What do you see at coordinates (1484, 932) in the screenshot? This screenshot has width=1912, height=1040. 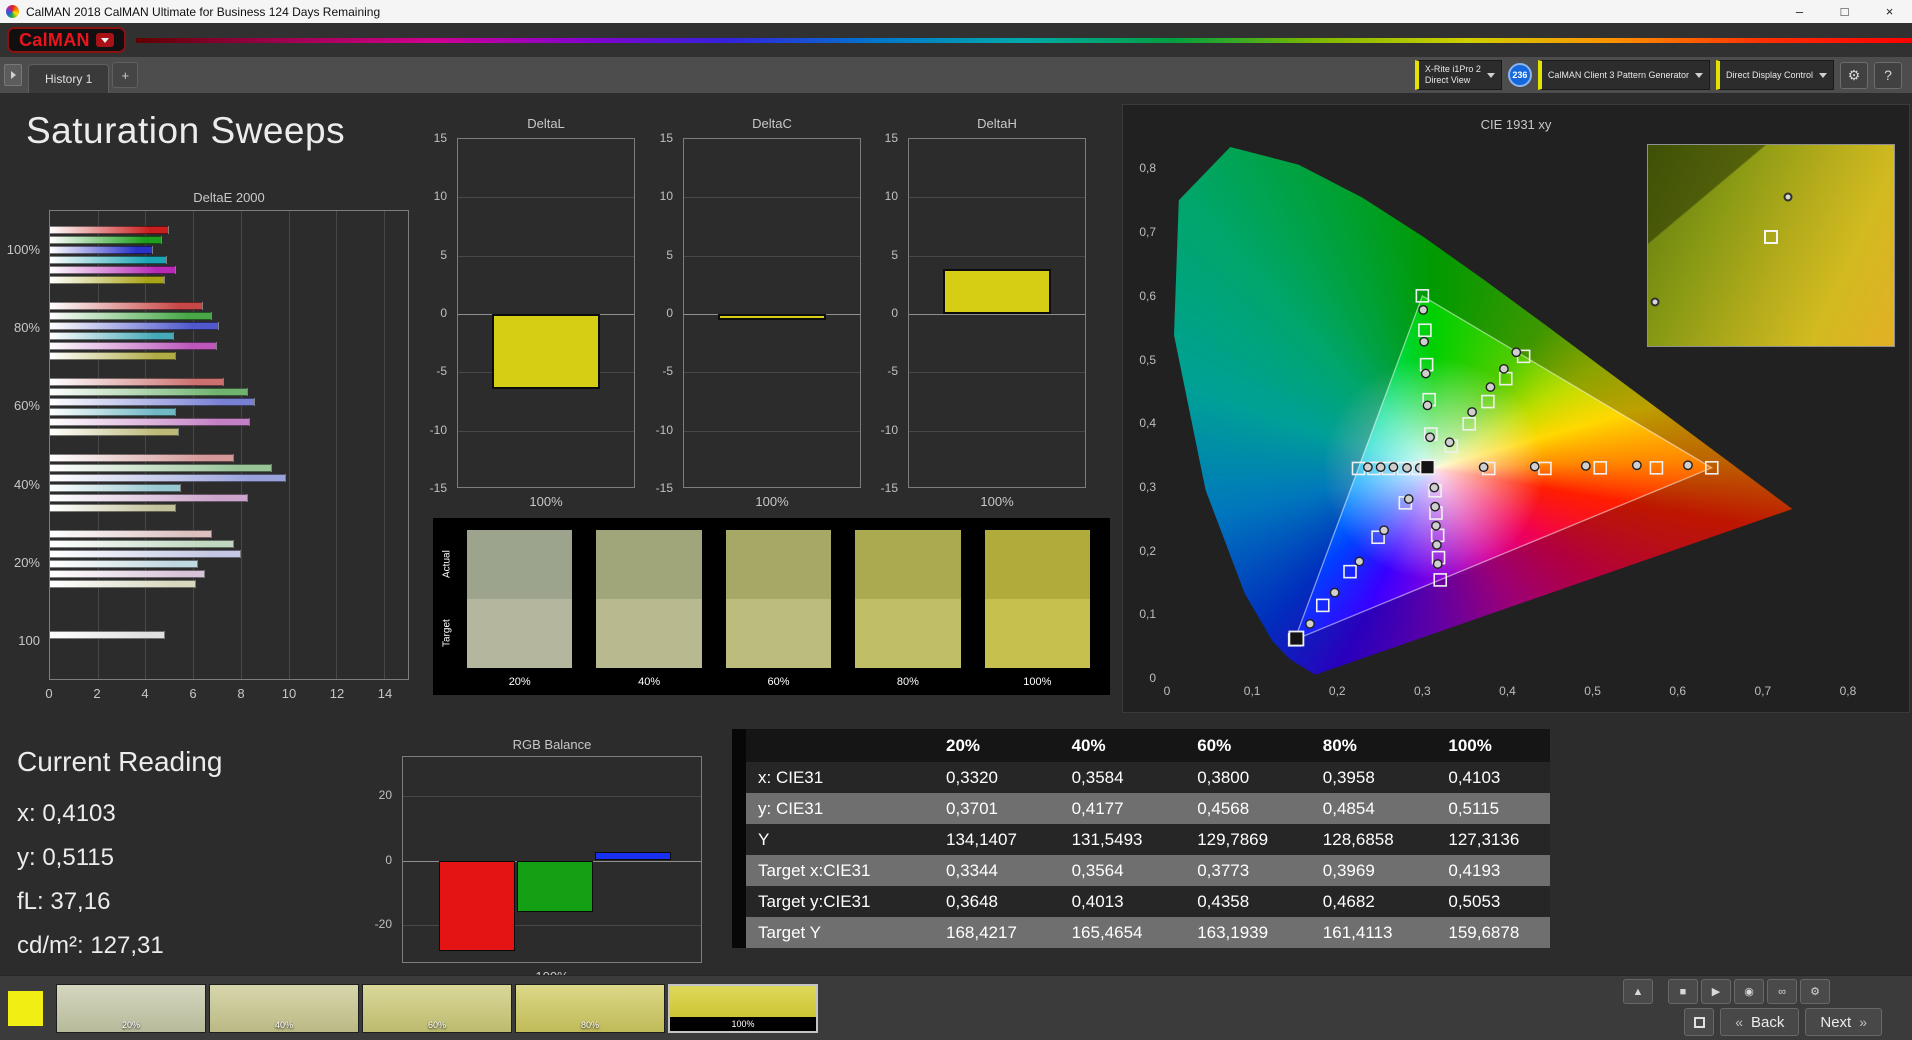 I see `table-cell: 159,6878` at bounding box center [1484, 932].